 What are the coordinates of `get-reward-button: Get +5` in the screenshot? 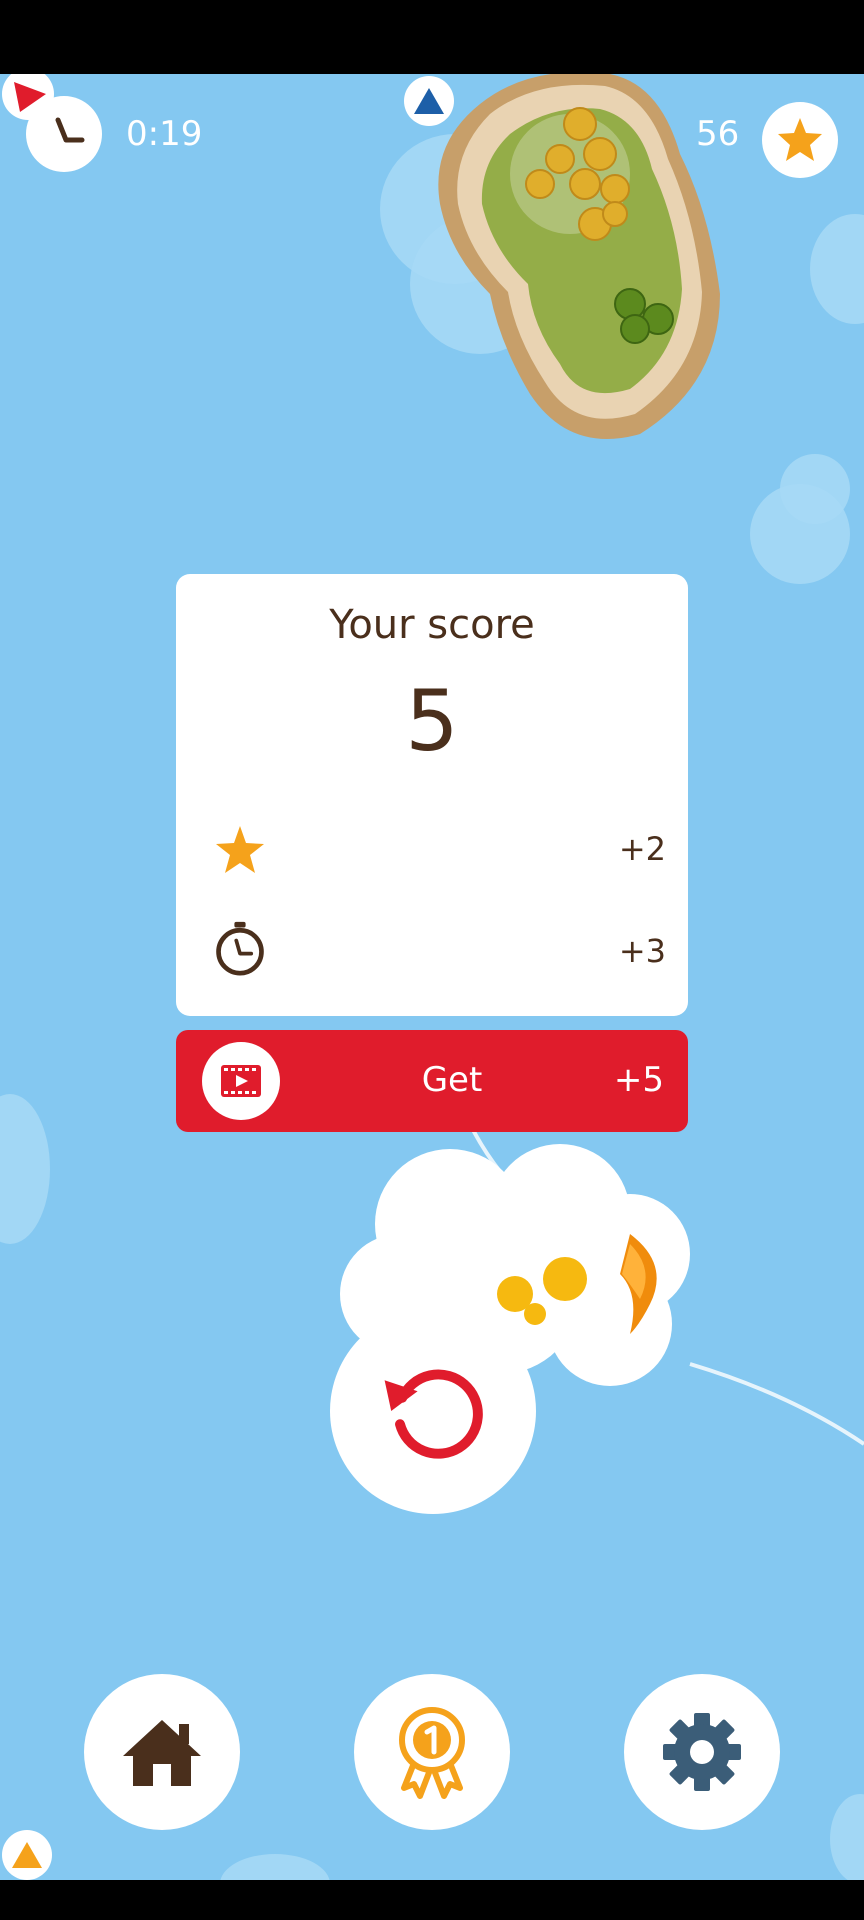 It's located at (432, 1081).